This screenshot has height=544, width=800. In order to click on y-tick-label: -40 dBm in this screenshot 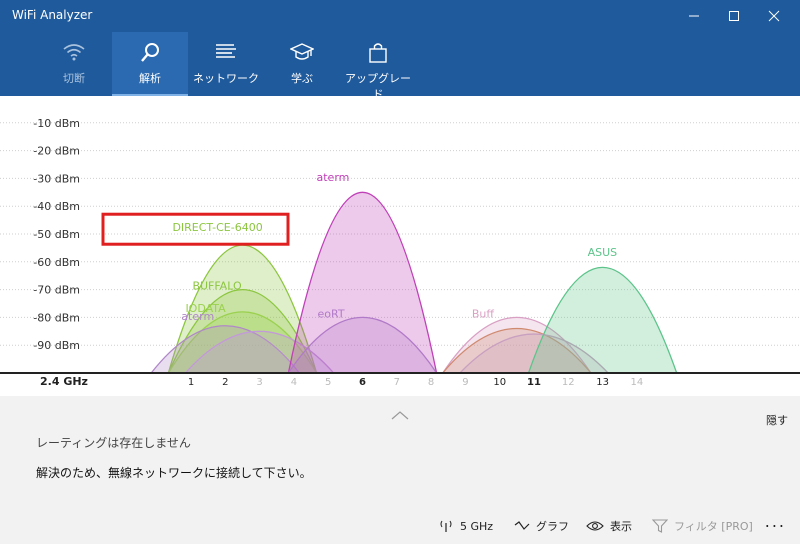, I will do `click(56, 206)`.